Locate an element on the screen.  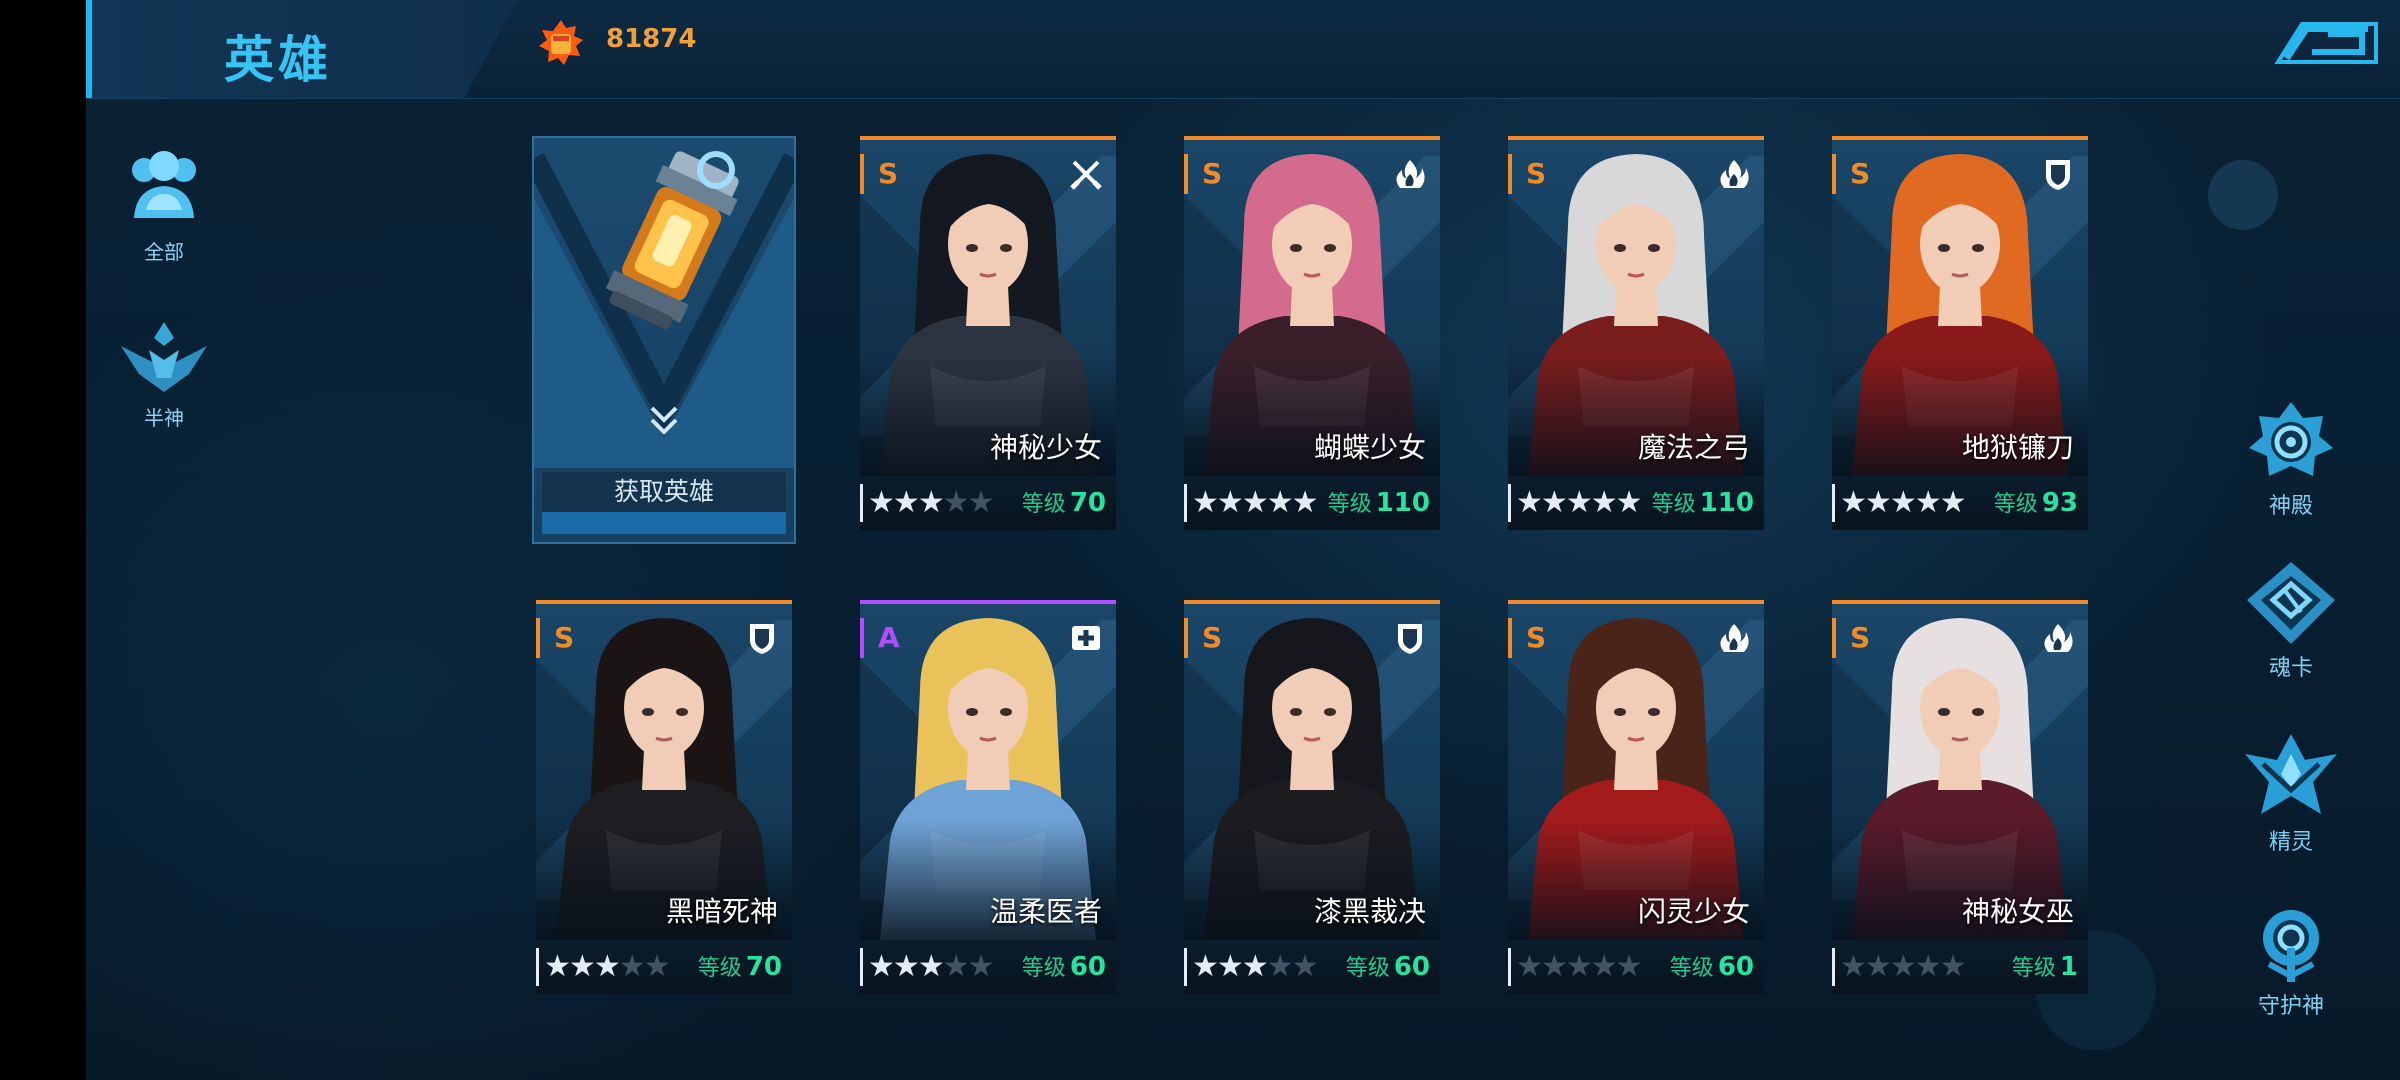
hero-name: 神秘少女 is located at coordinates (1045, 447).